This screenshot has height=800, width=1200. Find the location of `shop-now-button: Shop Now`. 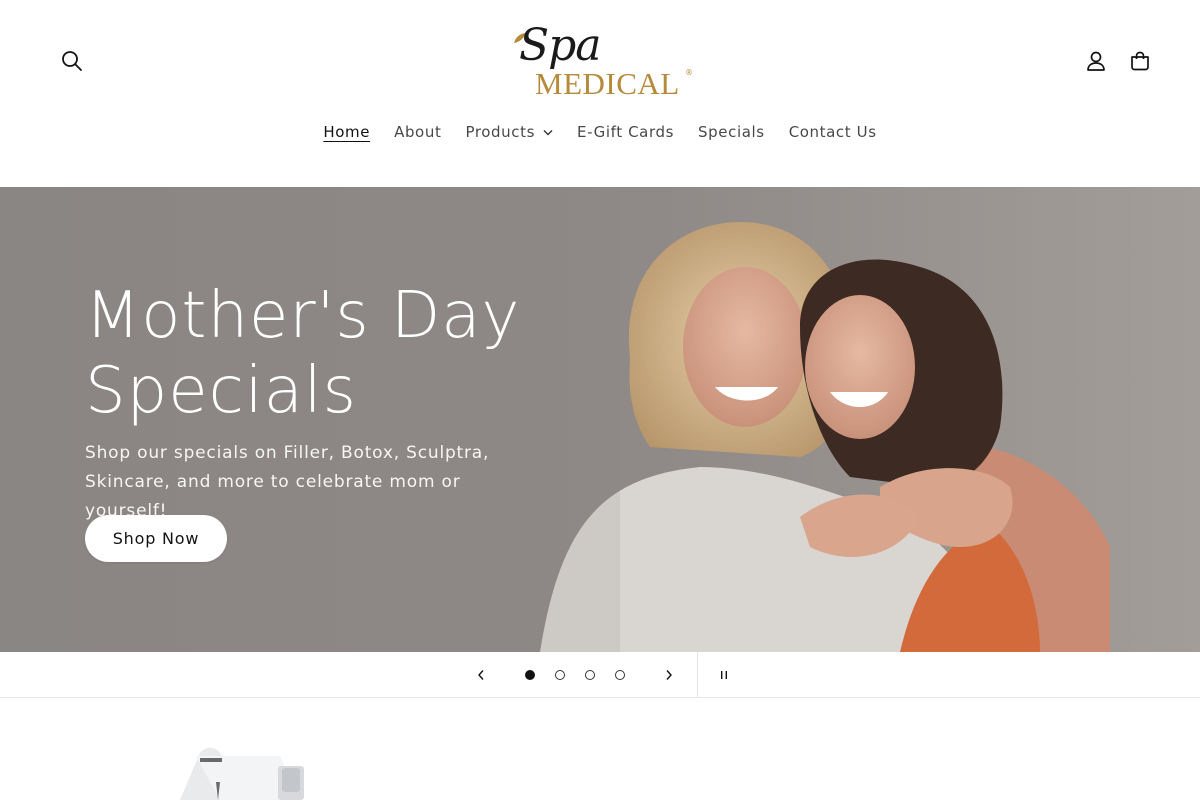

shop-now-button: Shop Now is located at coordinates (156, 538).